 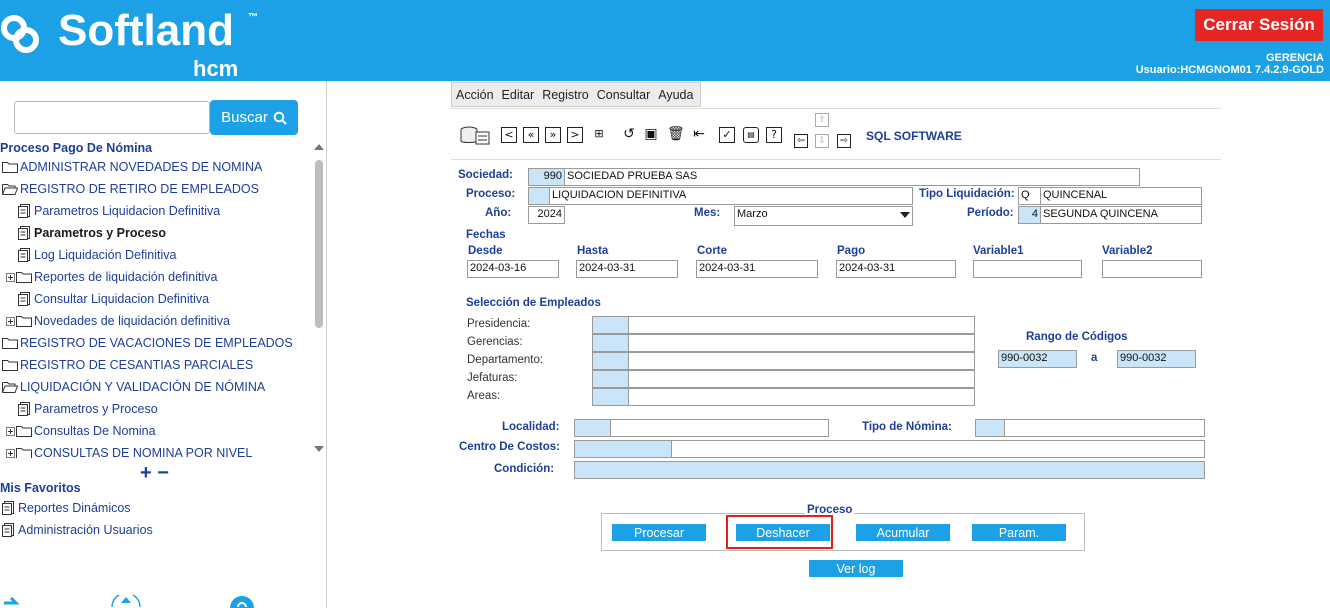 I want to click on tree-root: Proceso Pago De Nómina, so click(x=76, y=148).